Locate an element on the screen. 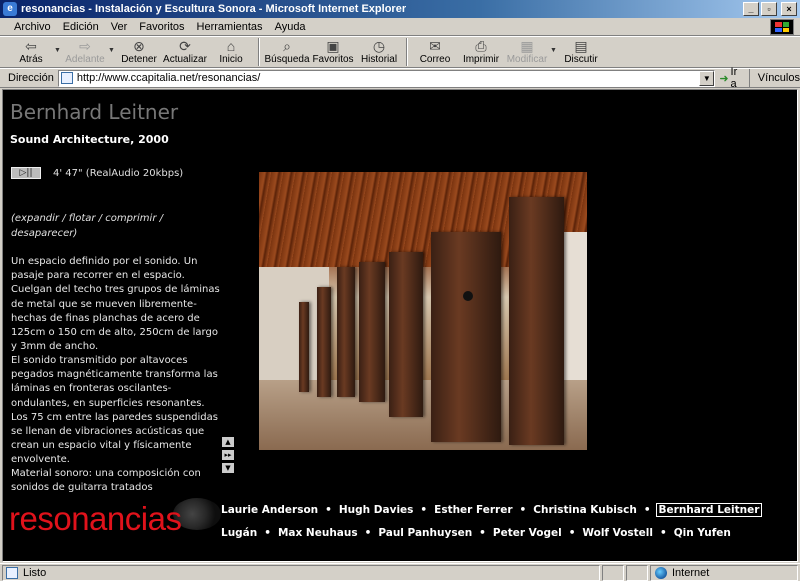  menu-ayuda: Ayuda is located at coordinates (290, 27).